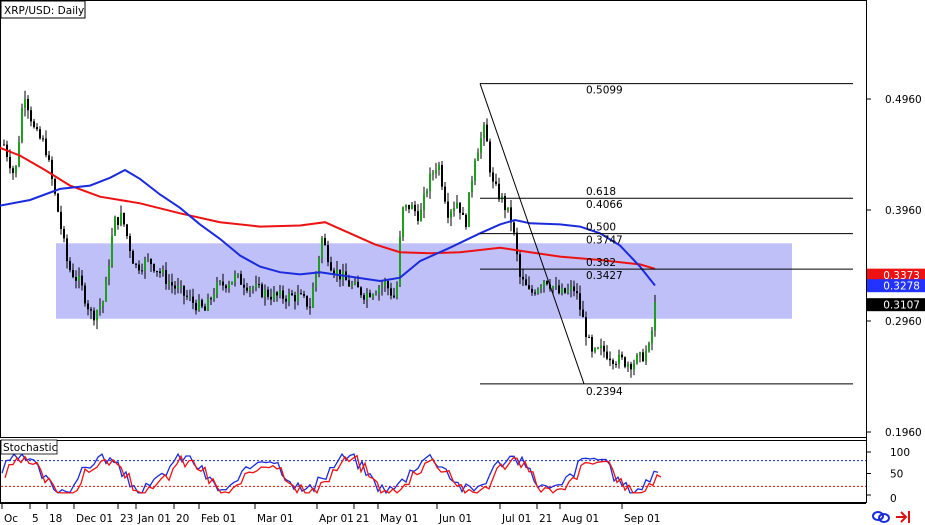 The height and width of the screenshot is (525, 925). What do you see at coordinates (903, 322) in the screenshot?
I see `y-tick-label: 0.2960` at bounding box center [903, 322].